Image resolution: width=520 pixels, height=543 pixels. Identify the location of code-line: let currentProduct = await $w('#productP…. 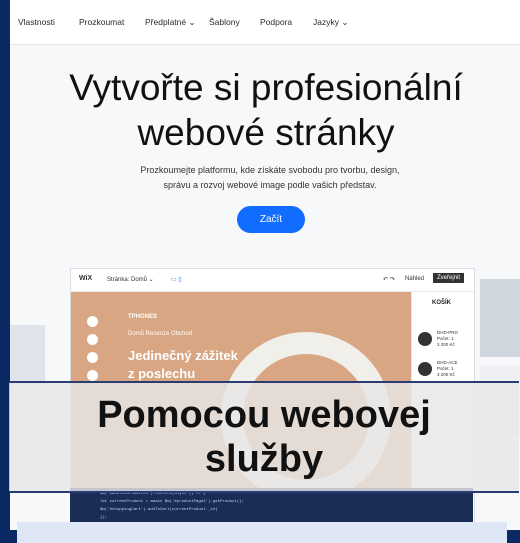
(172, 502).